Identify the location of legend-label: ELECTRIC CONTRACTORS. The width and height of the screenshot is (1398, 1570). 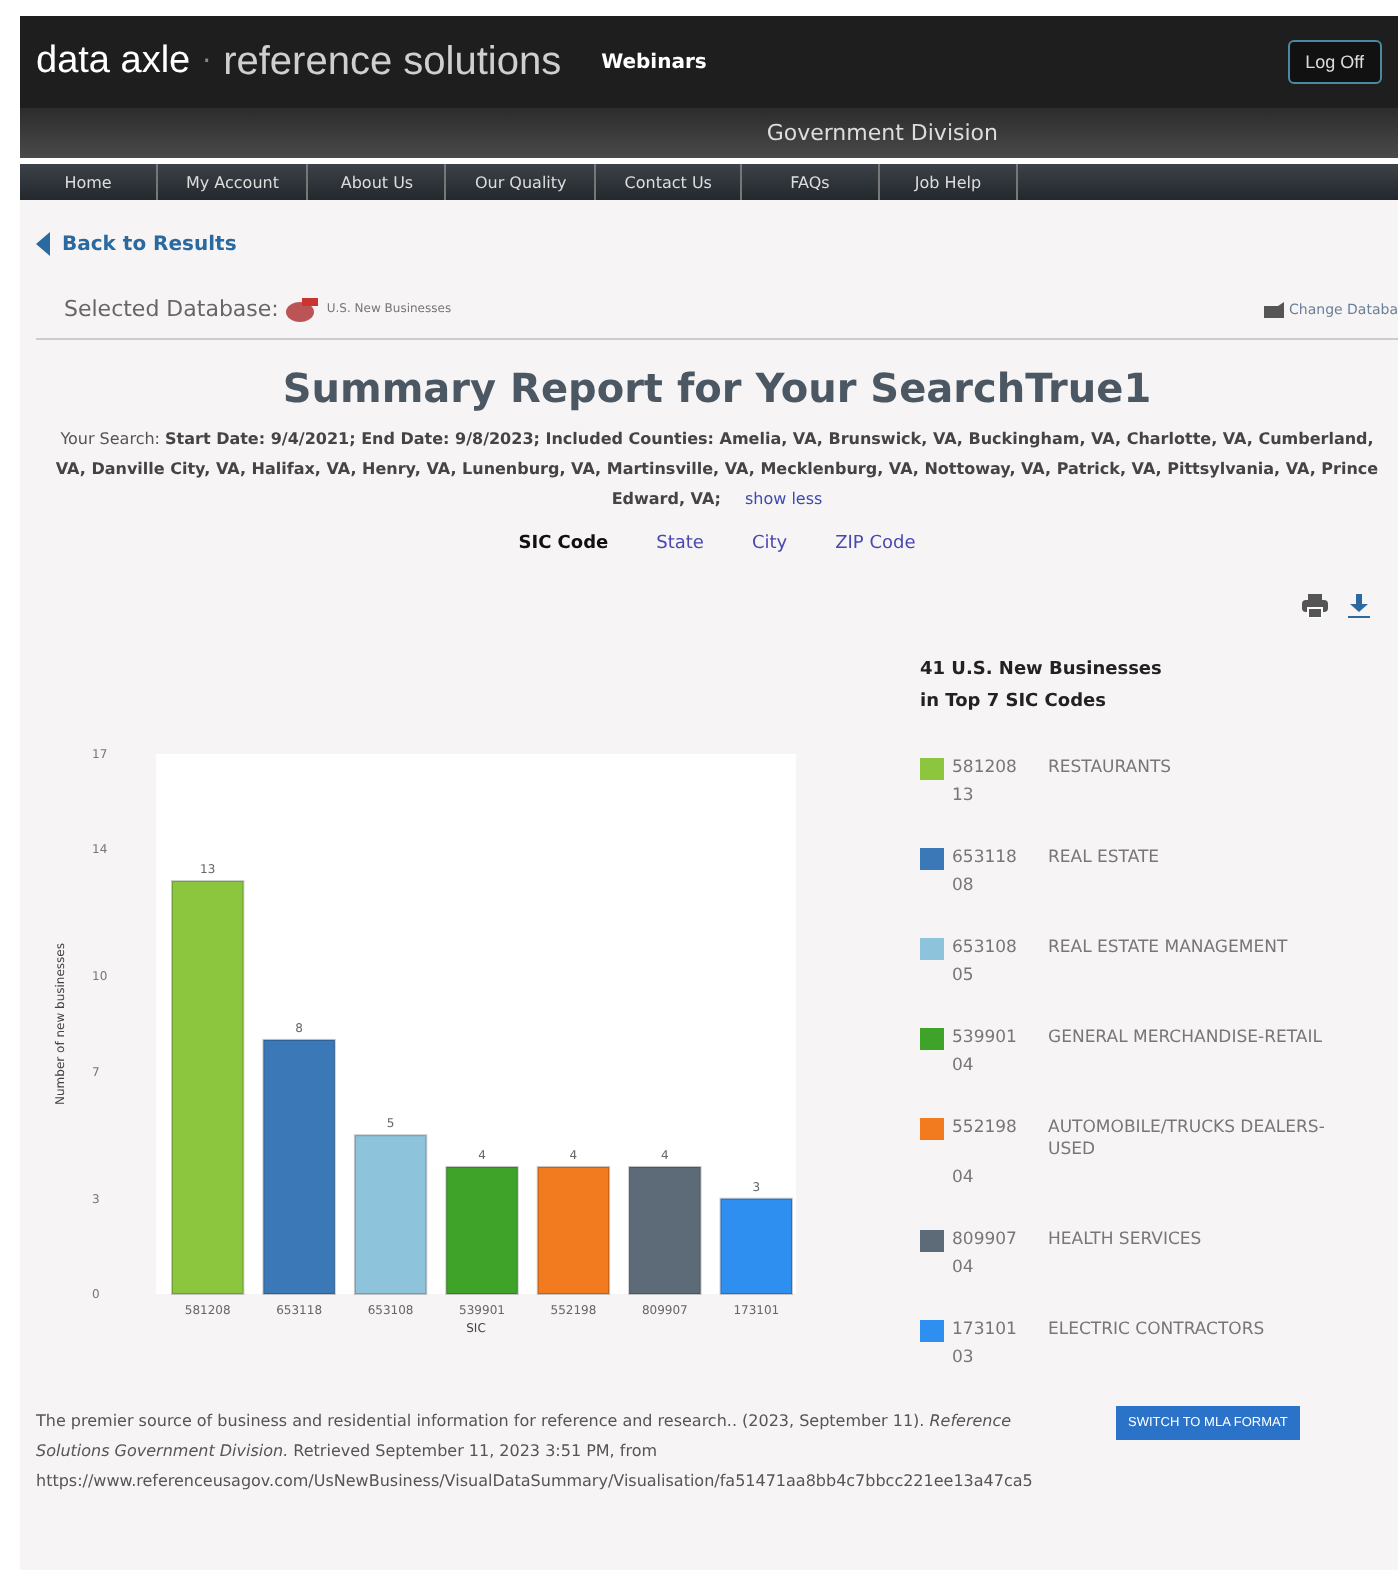
(1157, 1331).